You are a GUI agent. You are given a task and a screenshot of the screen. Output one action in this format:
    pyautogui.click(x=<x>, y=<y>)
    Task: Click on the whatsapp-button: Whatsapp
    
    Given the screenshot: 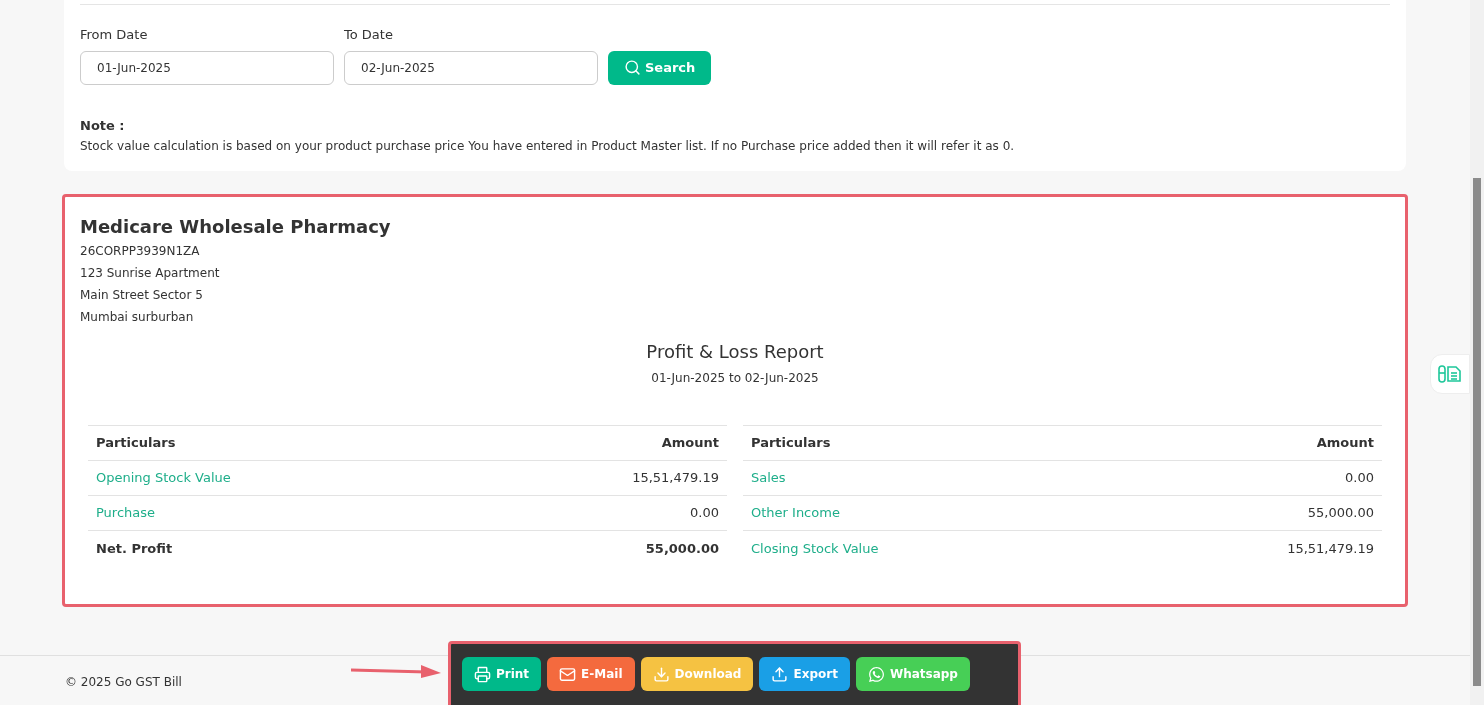 What is the action you would take?
    pyautogui.click(x=912, y=674)
    